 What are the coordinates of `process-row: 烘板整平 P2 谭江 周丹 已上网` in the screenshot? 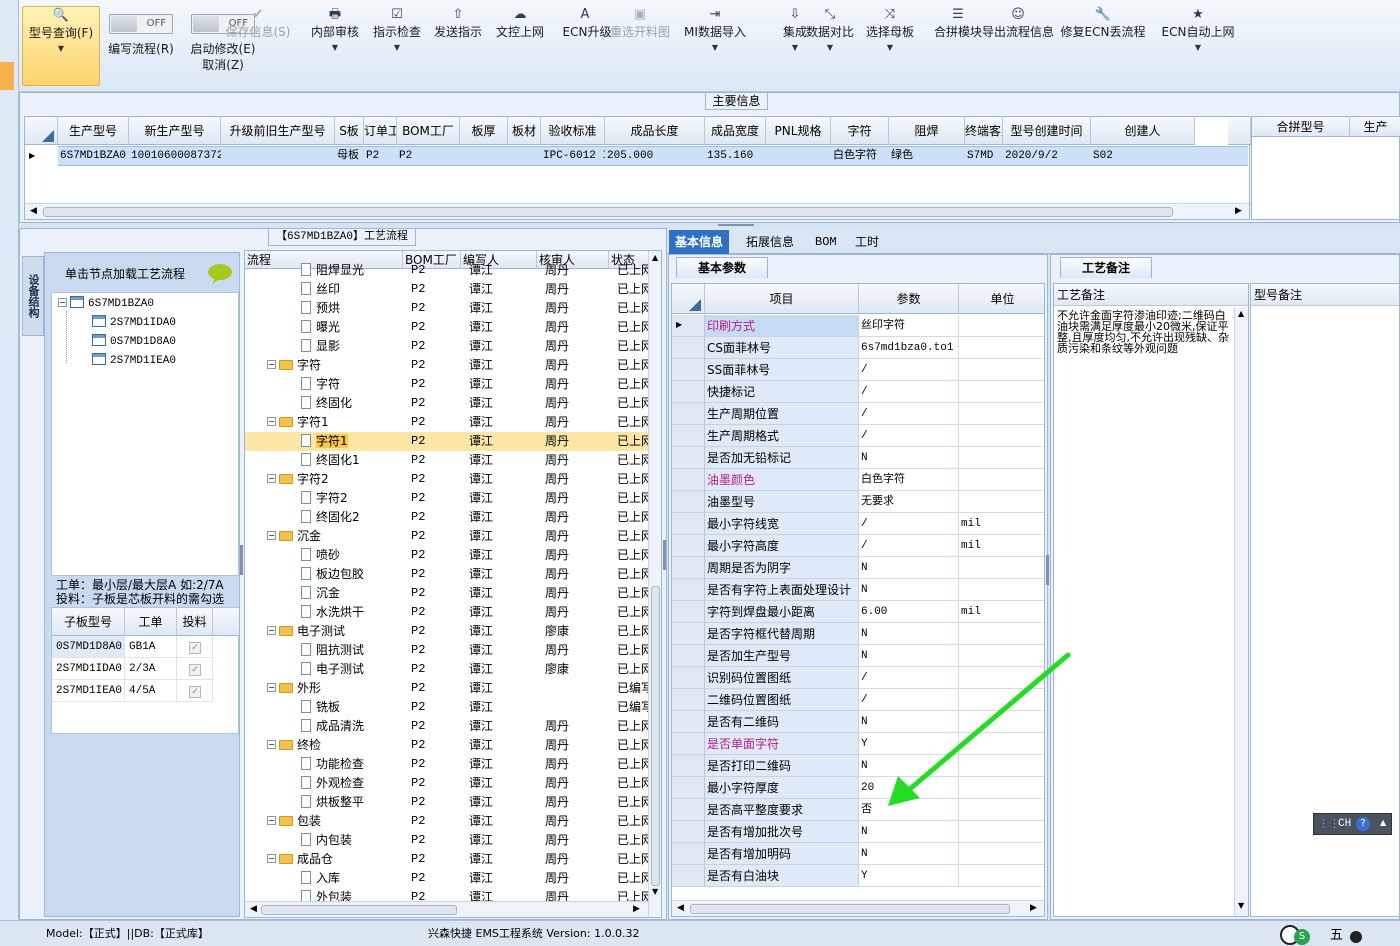 It's located at (447, 802).